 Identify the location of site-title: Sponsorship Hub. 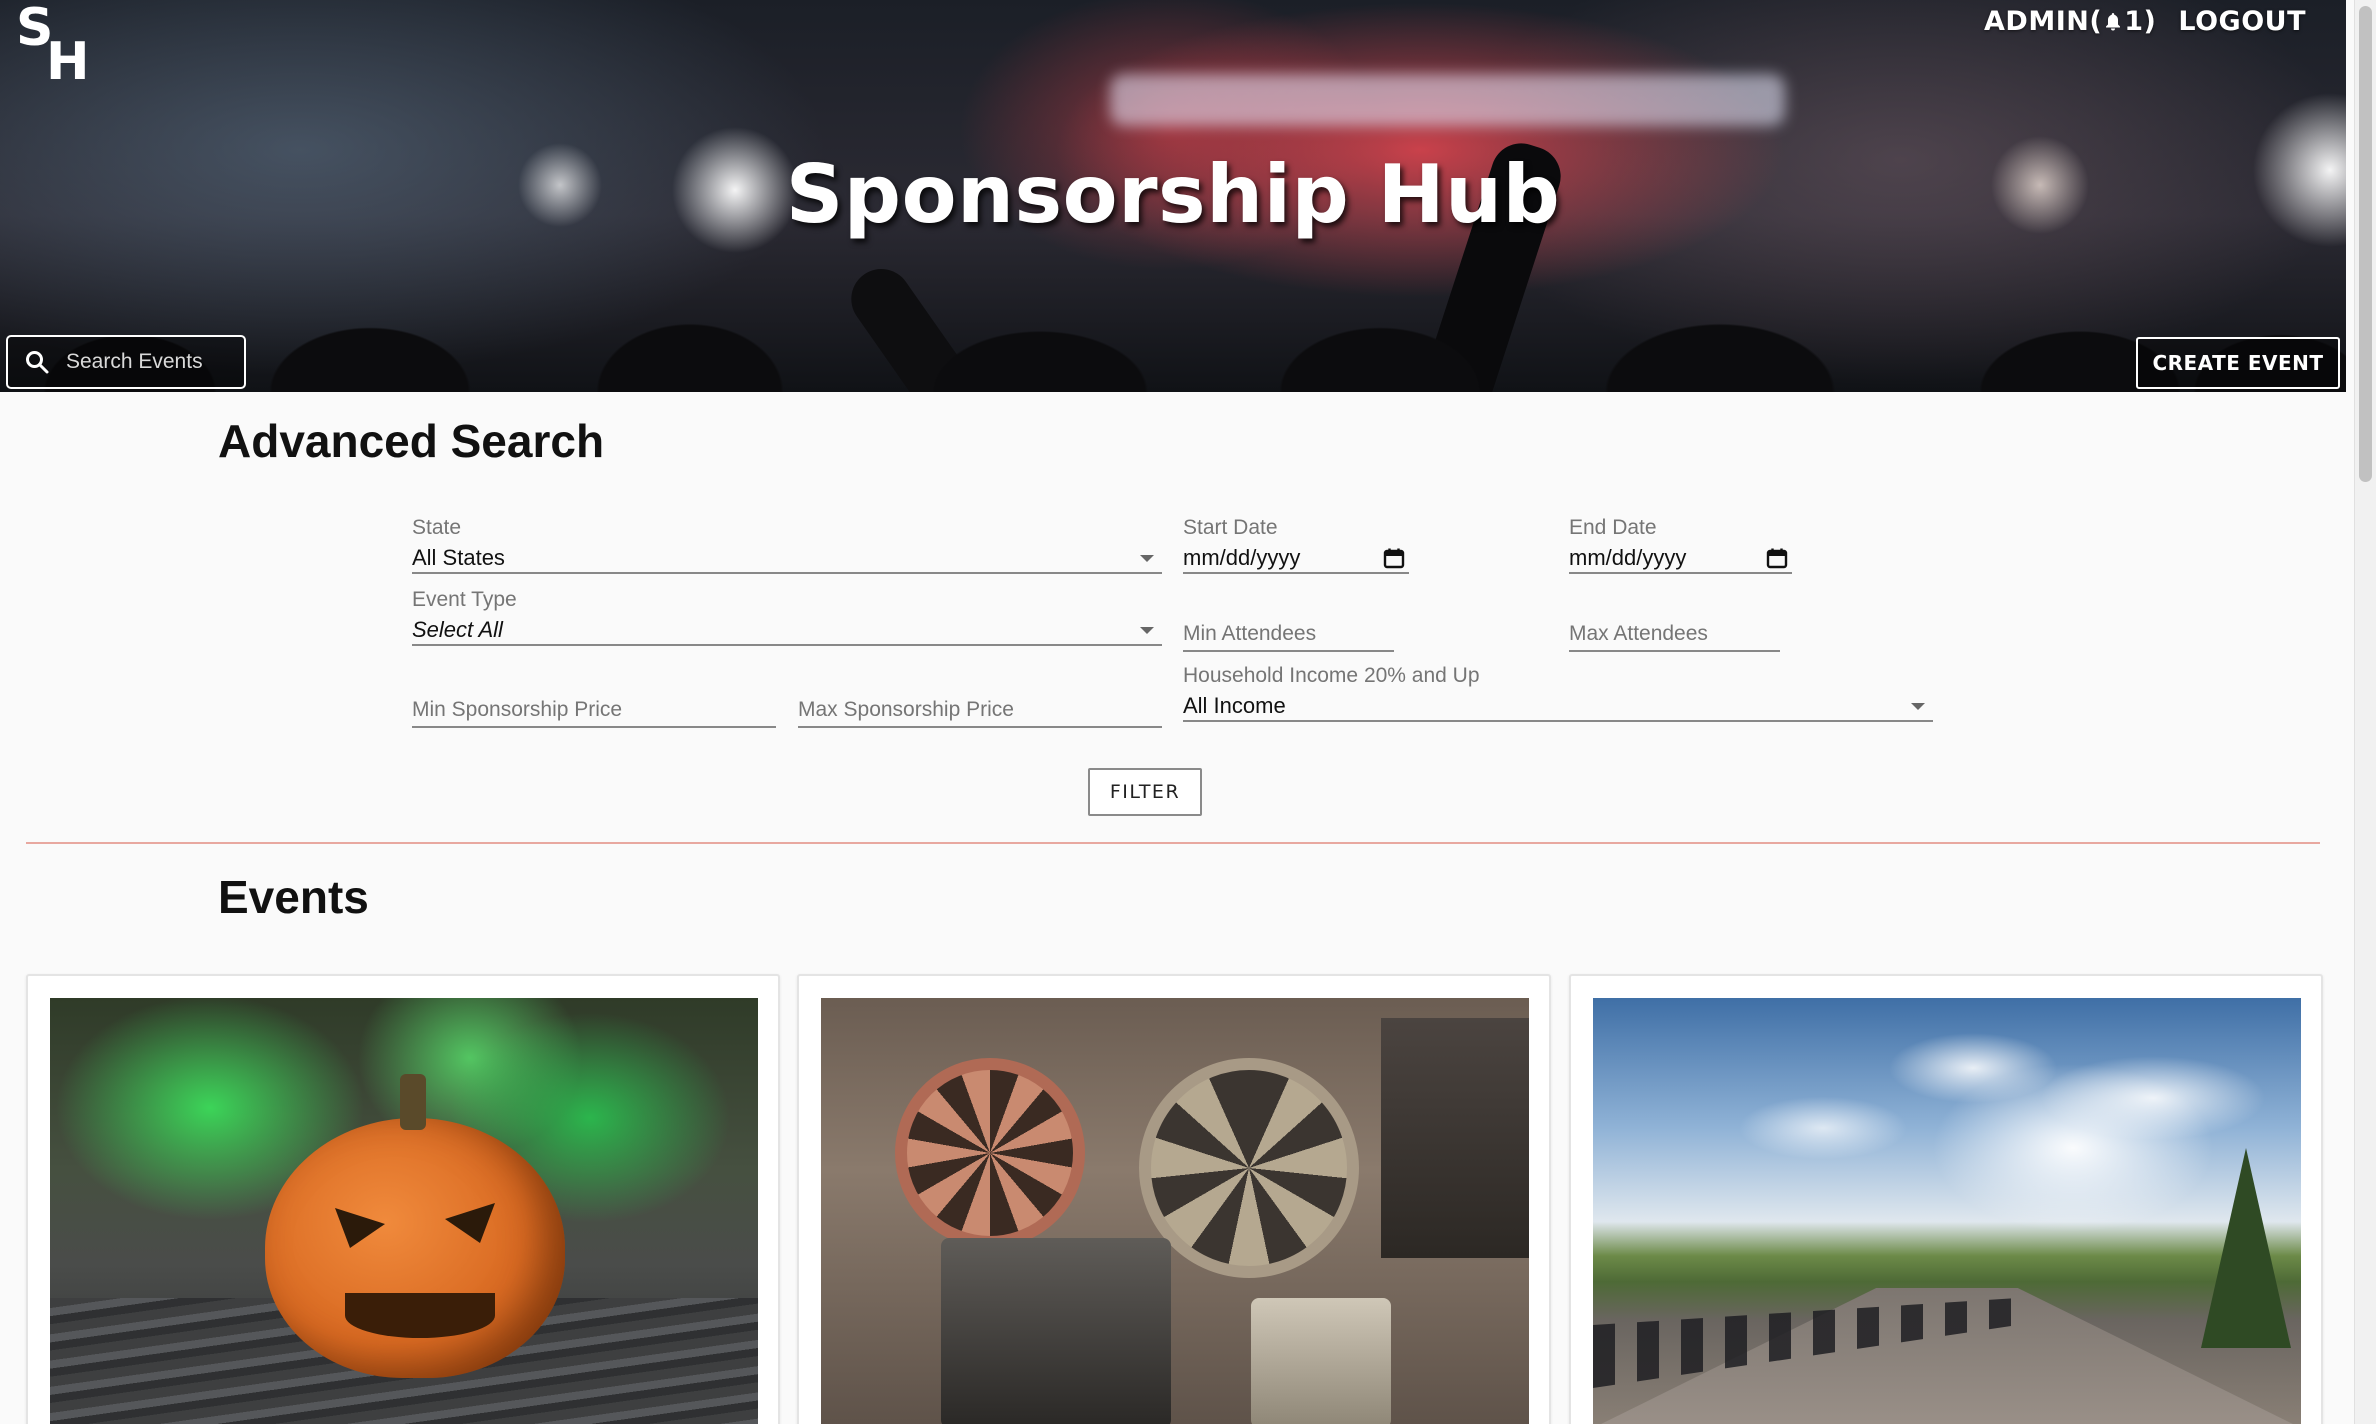
(1173, 194).